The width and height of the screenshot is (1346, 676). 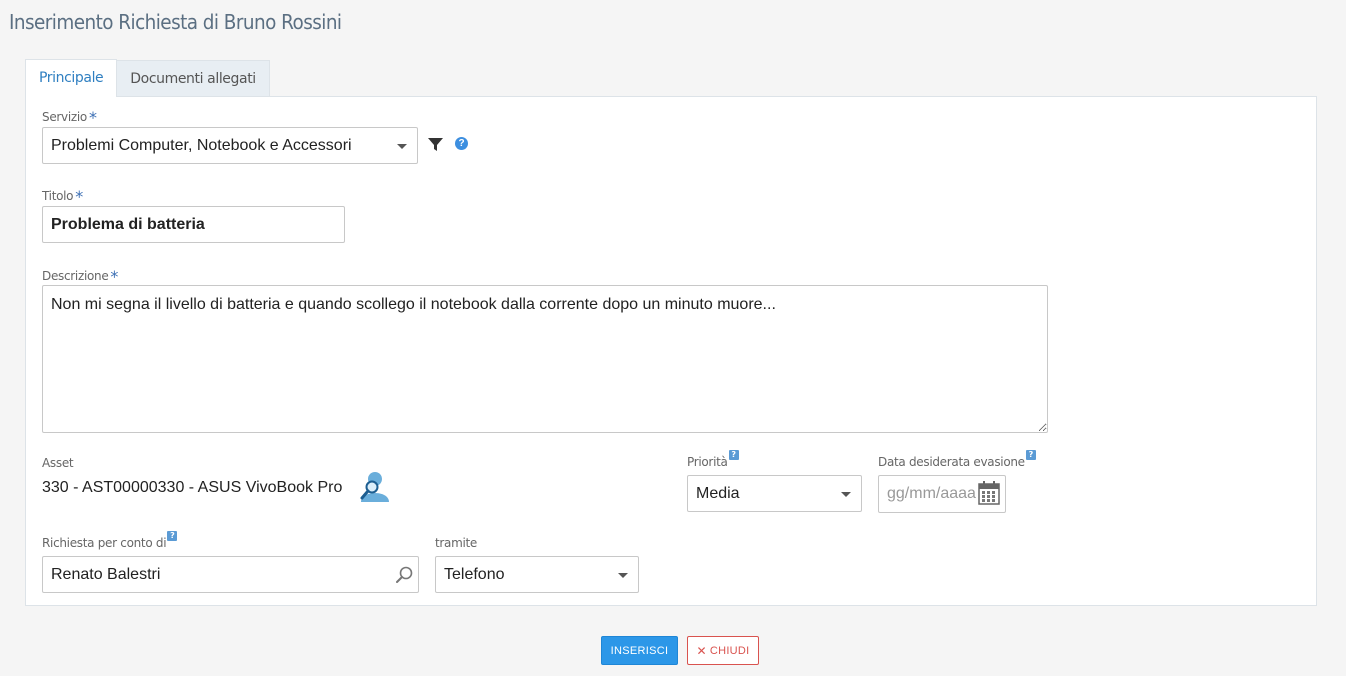 I want to click on richiesta-per-conto-label-text: Richiesta per conto di, so click(x=104, y=543).